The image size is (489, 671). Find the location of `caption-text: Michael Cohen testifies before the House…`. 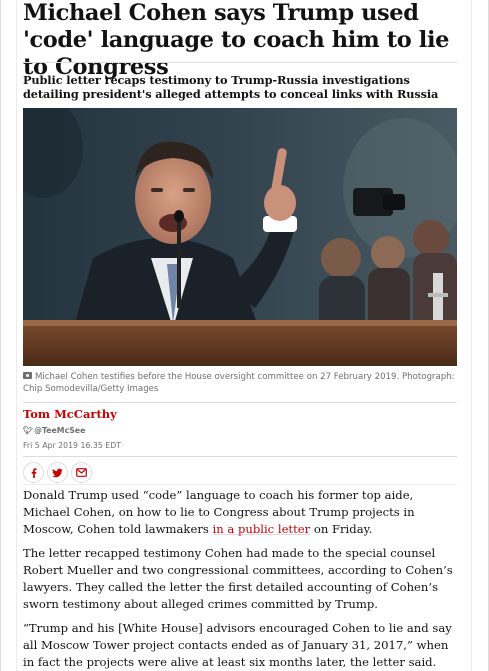

caption-text: Michael Cohen testifies before the House… is located at coordinates (239, 383).